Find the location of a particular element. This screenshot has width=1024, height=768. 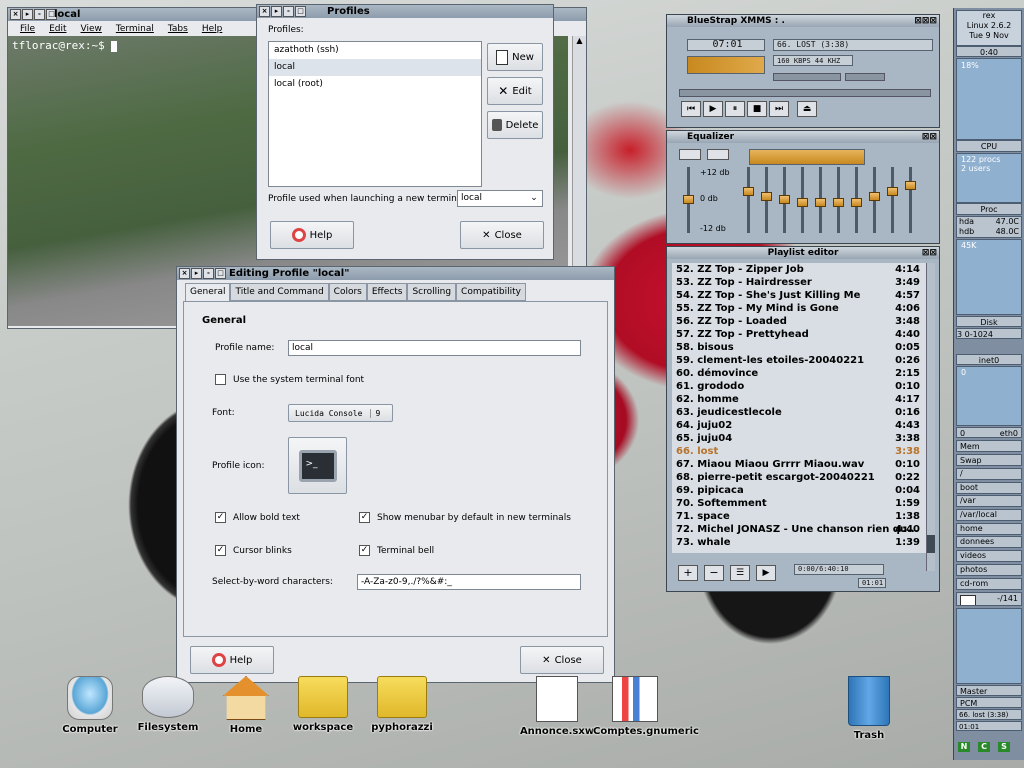

profiles-titlebar: × ▸ - □ Profiles is located at coordinates (405, 11).